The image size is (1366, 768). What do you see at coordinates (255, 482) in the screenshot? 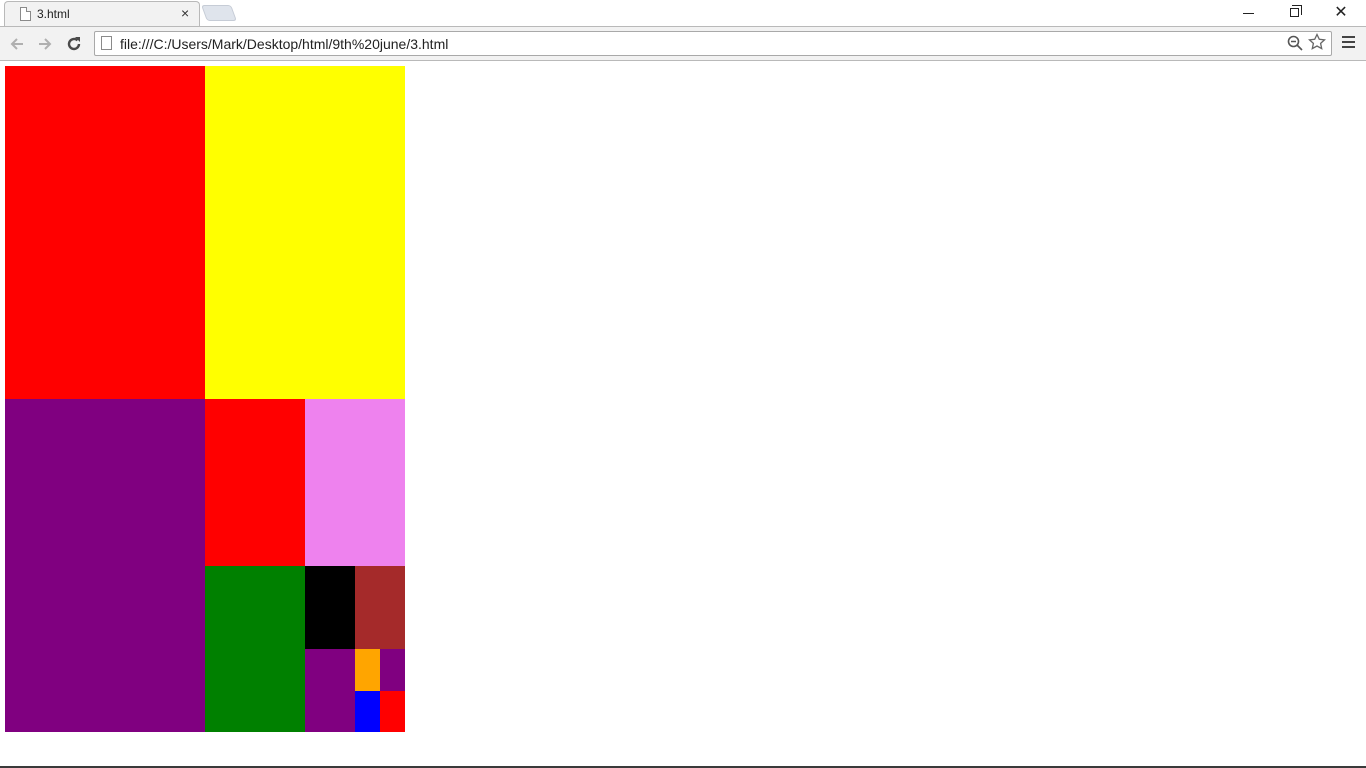
I see `red-medium-block` at bounding box center [255, 482].